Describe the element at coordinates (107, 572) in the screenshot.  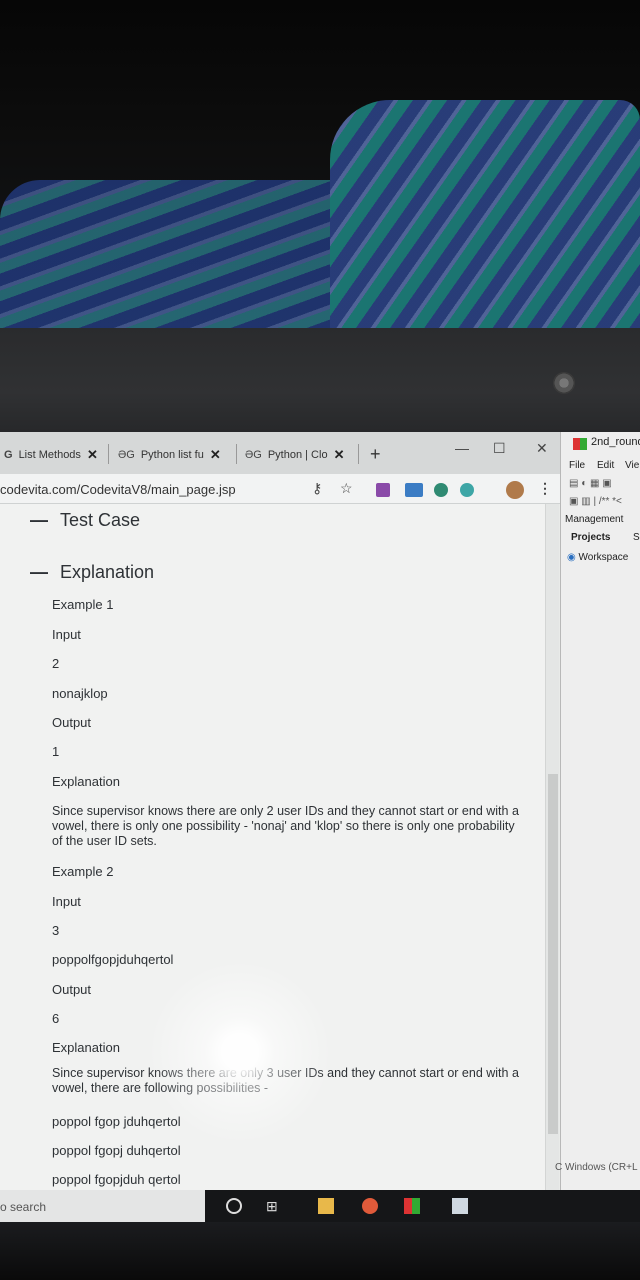
I see `explanation-heading: Explanation` at that location.